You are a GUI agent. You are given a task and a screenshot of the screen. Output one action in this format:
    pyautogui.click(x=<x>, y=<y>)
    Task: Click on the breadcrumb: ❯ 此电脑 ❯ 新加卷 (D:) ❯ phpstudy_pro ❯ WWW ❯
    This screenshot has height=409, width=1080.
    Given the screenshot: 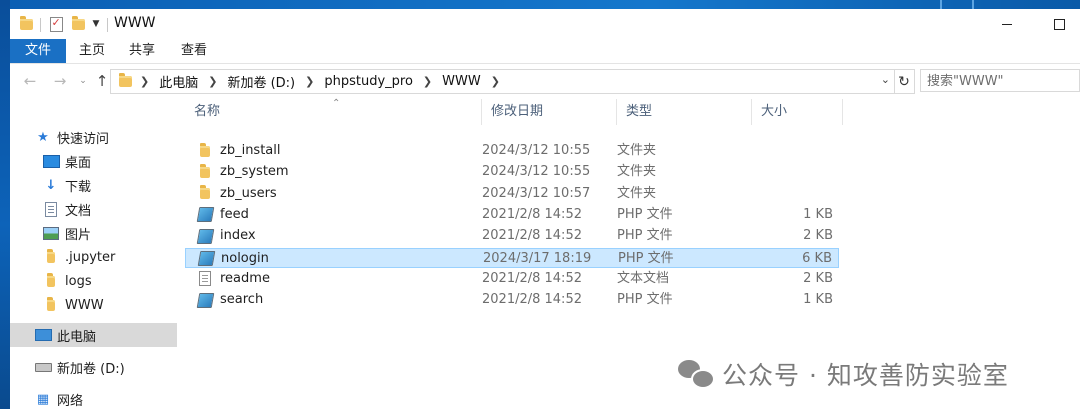 What is the action you would take?
    pyautogui.click(x=314, y=81)
    